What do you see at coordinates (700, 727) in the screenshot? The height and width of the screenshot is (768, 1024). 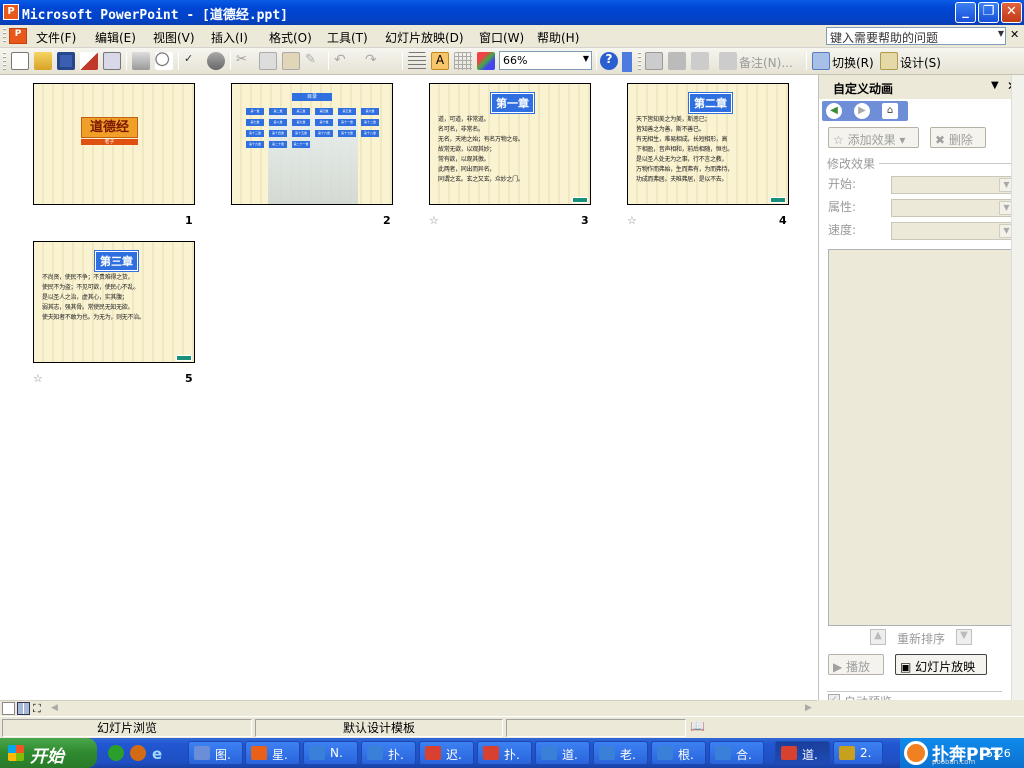 I see `spelling-status-icon: 📖` at bounding box center [700, 727].